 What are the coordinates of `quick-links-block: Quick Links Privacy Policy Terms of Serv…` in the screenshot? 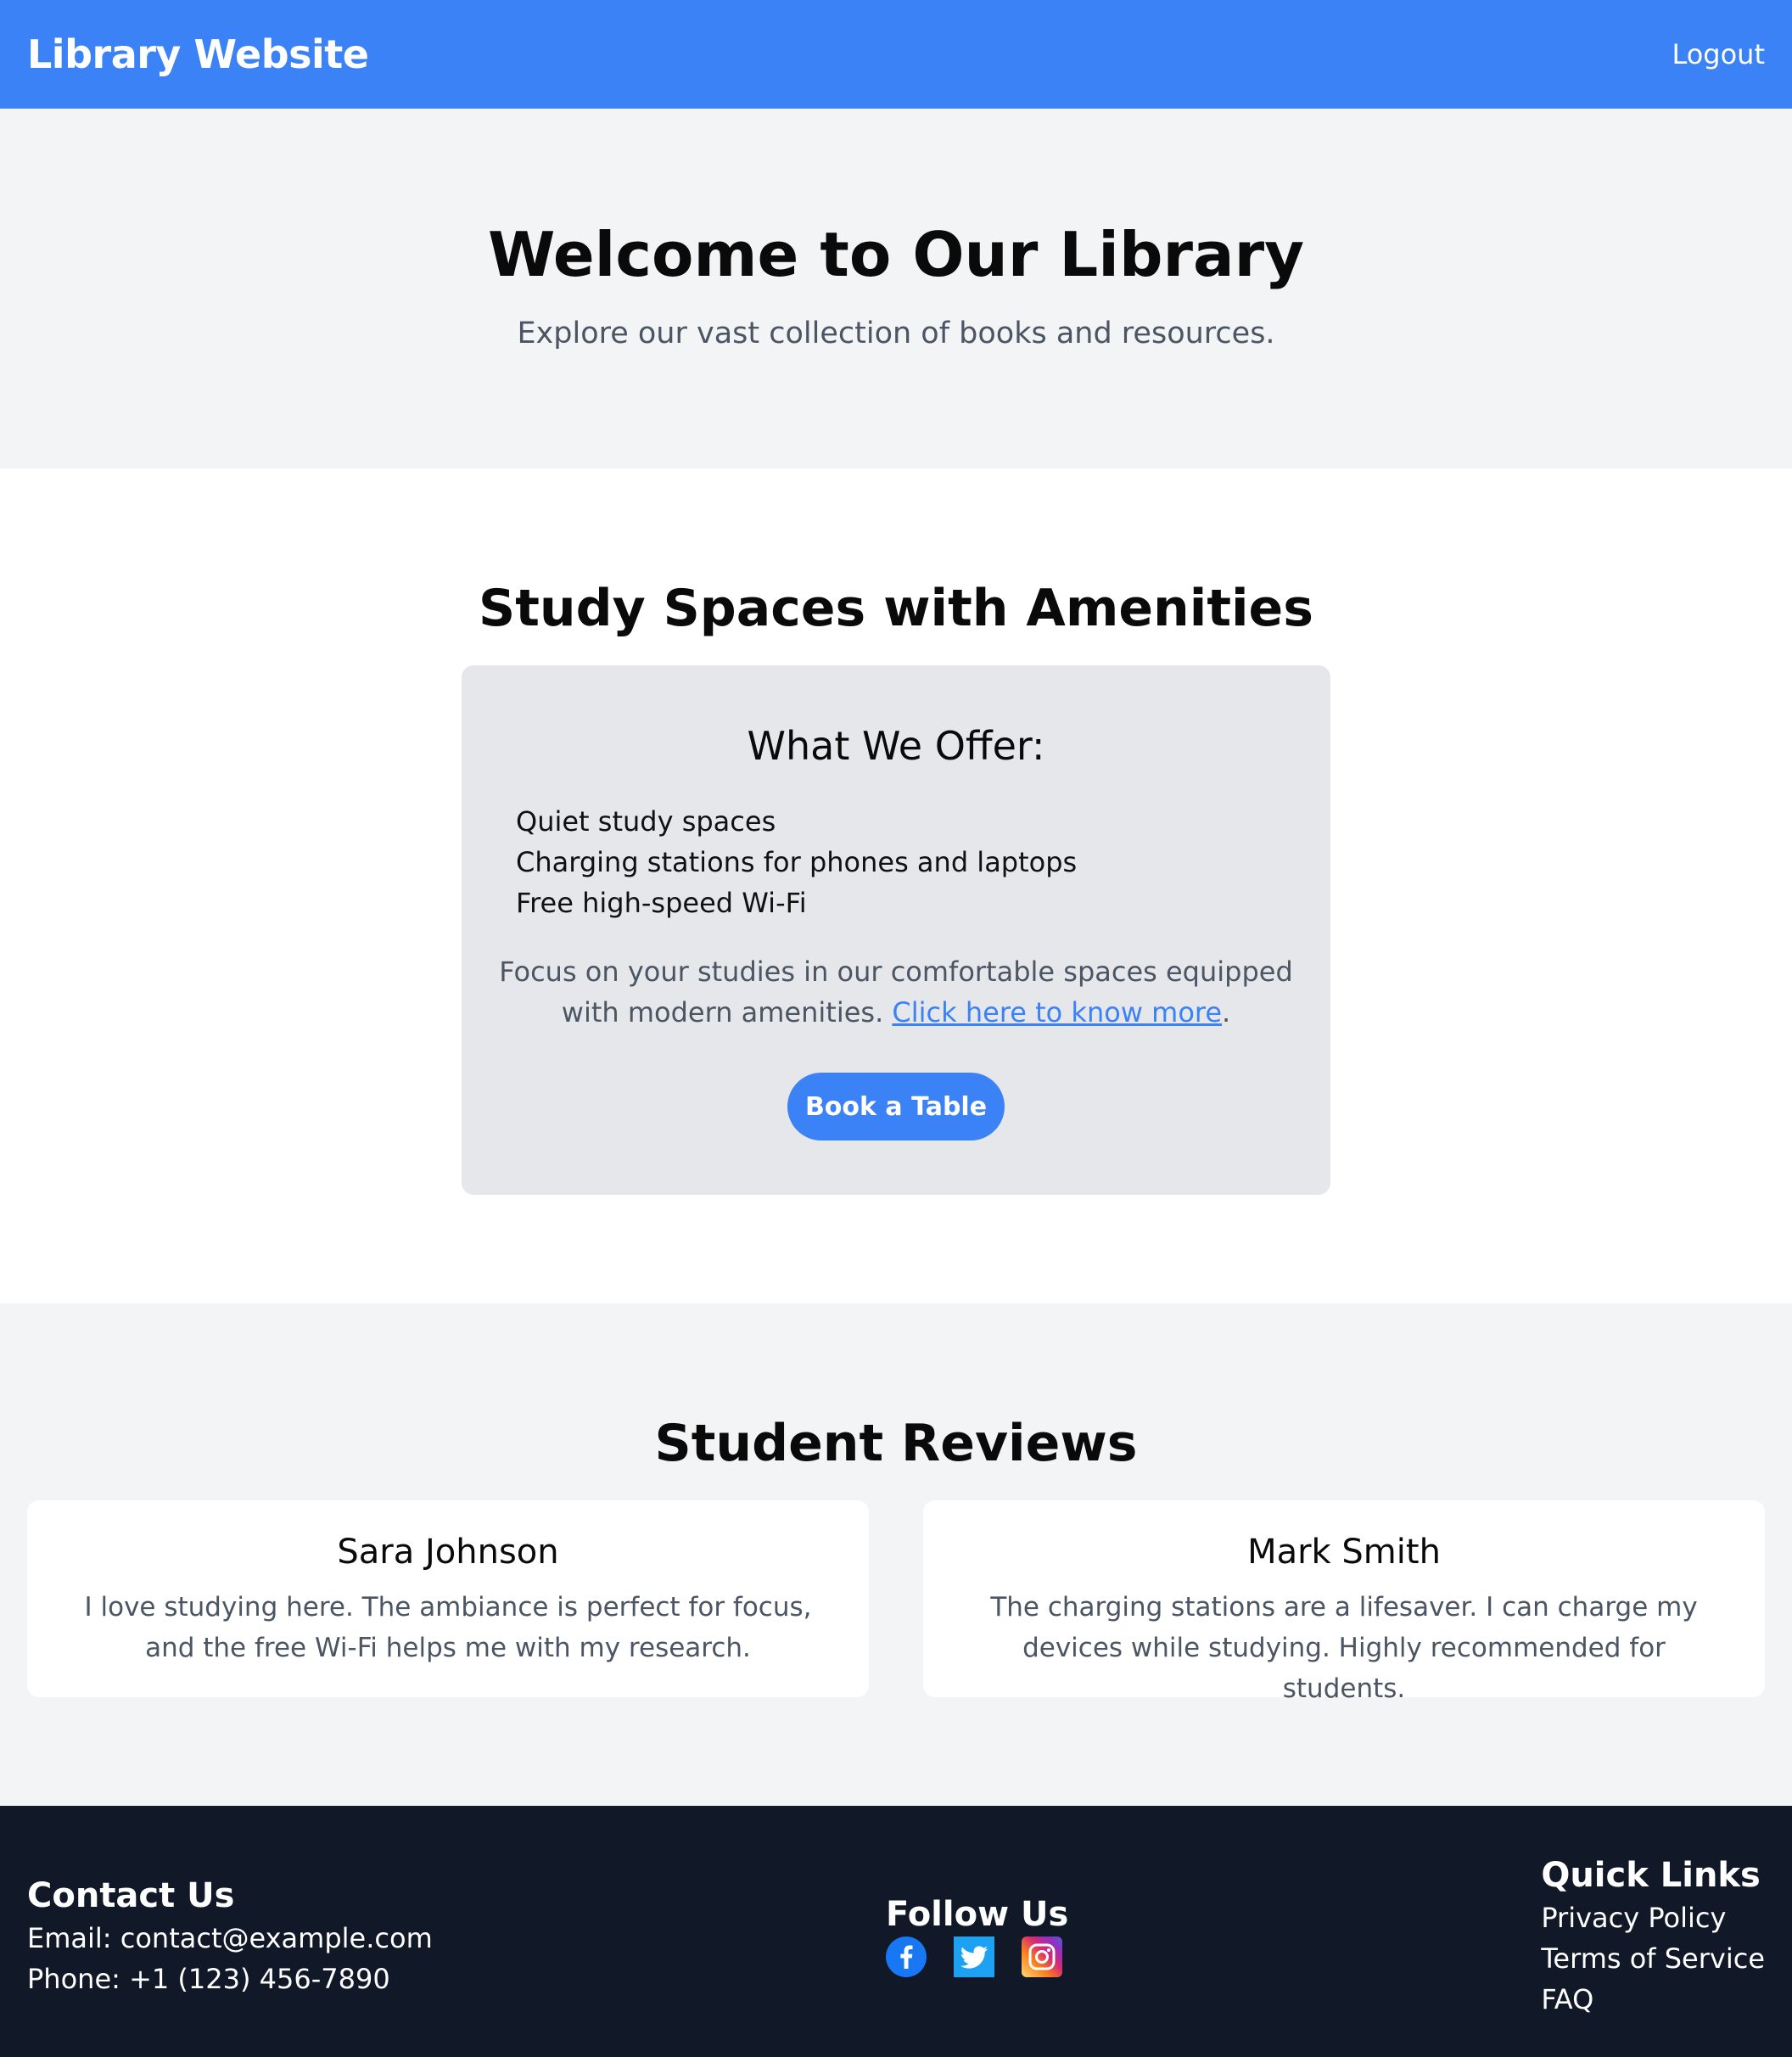 It's located at (1653, 1937).